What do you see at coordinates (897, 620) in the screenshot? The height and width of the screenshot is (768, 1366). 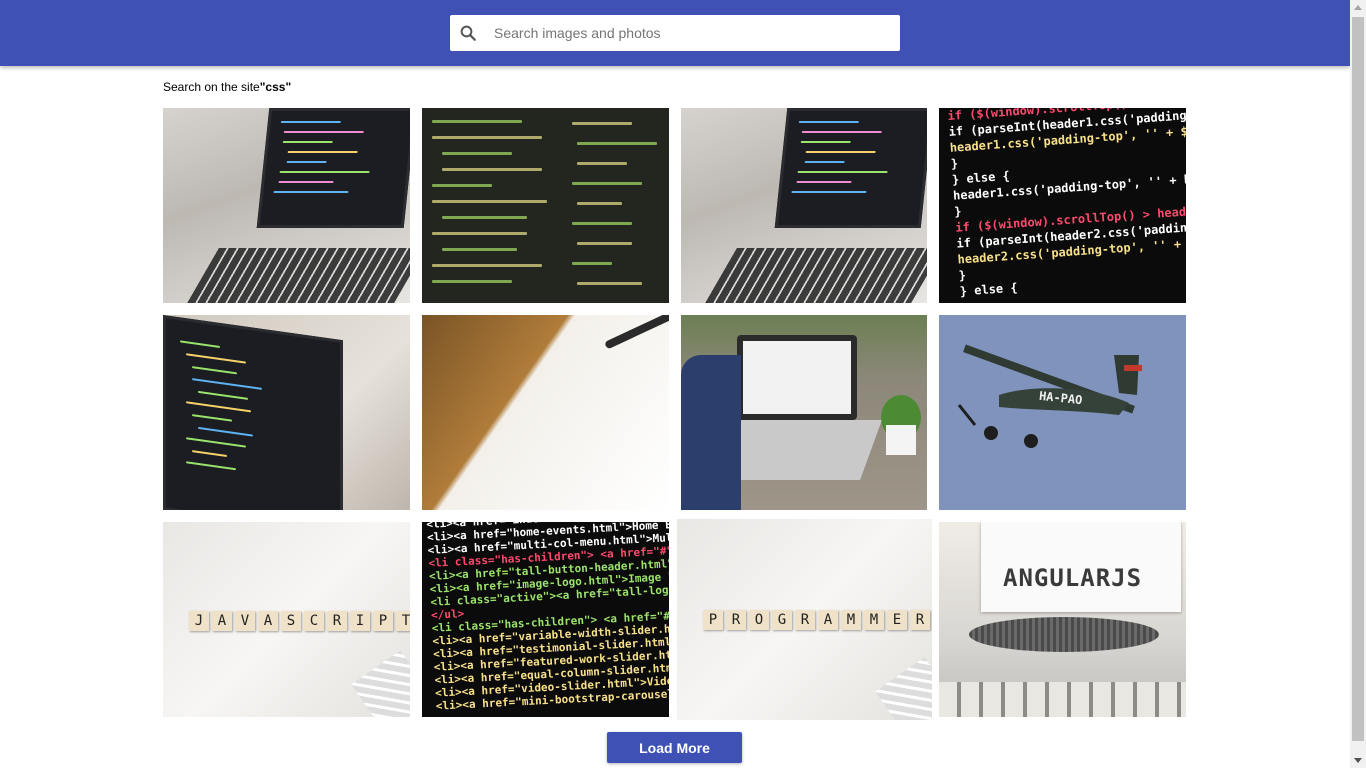 I see `letter-tile: E` at bounding box center [897, 620].